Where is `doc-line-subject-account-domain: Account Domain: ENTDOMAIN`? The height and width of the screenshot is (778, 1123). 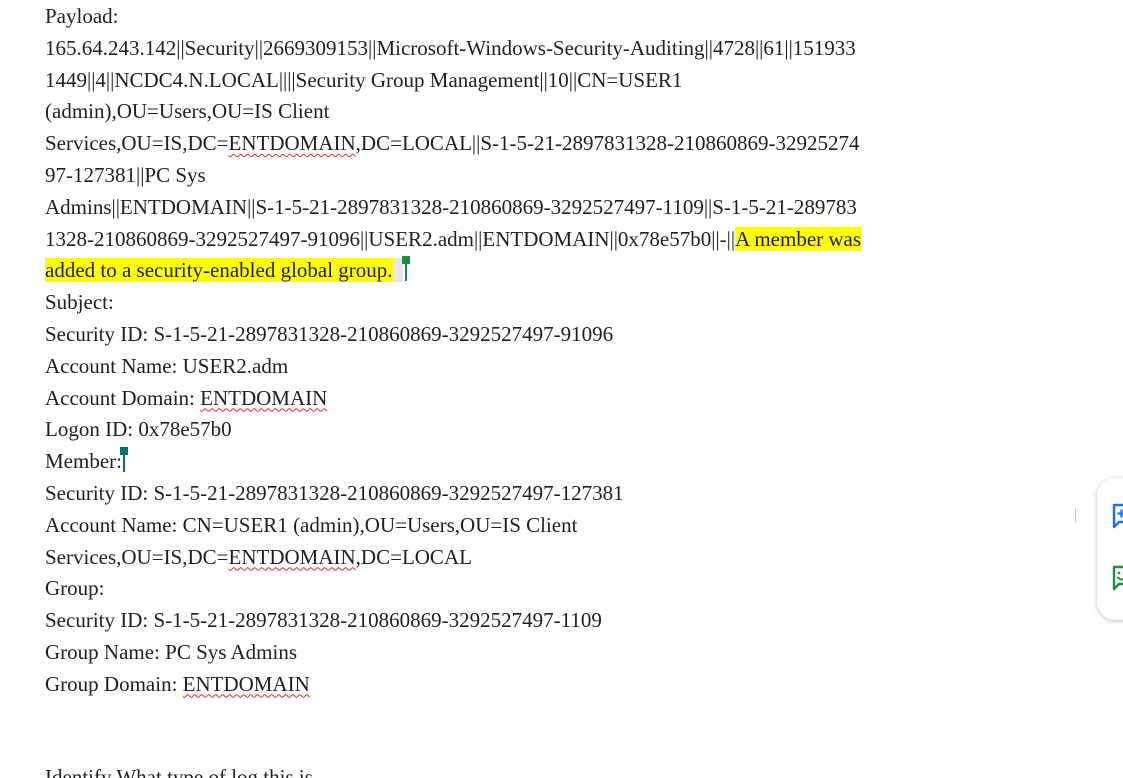 doc-line-subject-account-domain: Account Domain: ENTDOMAIN is located at coordinates (515, 399).